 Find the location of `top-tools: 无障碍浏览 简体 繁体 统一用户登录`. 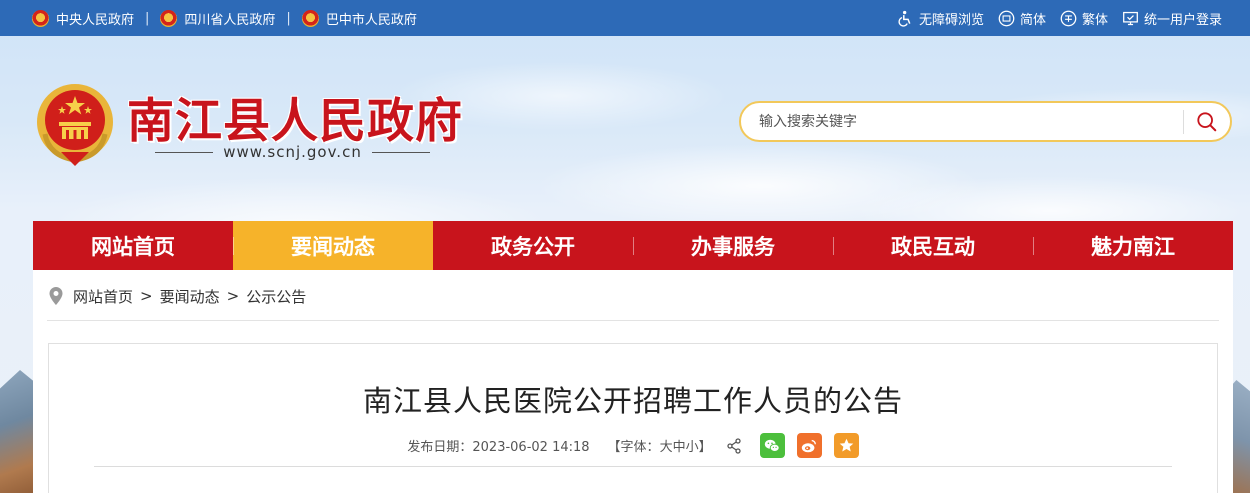

top-tools: 无障碍浏览 简体 繁体 统一用户登录 is located at coordinates (1052, 18).